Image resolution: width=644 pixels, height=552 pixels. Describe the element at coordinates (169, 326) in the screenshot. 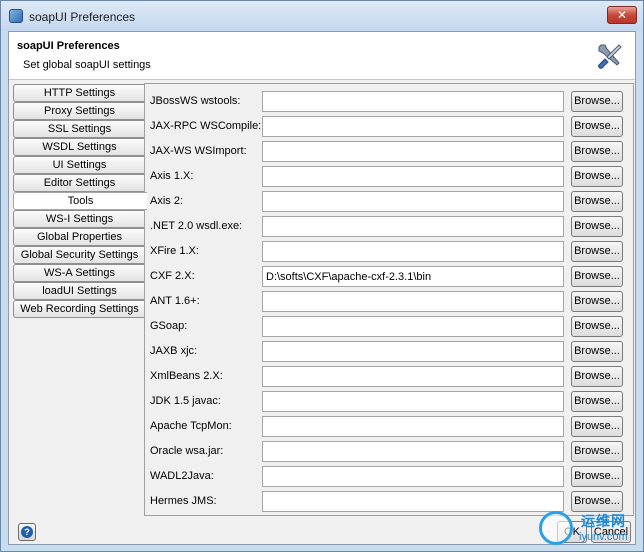

I see `tool-label: GSoap:` at that location.